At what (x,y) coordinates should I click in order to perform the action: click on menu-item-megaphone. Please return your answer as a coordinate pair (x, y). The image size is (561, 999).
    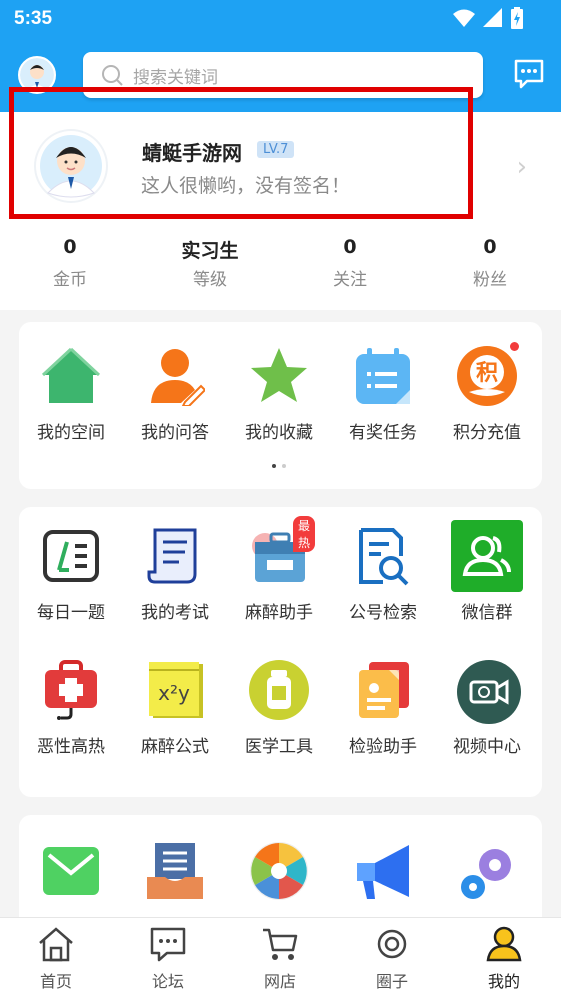
    Looking at the image, I should click on (383, 871).